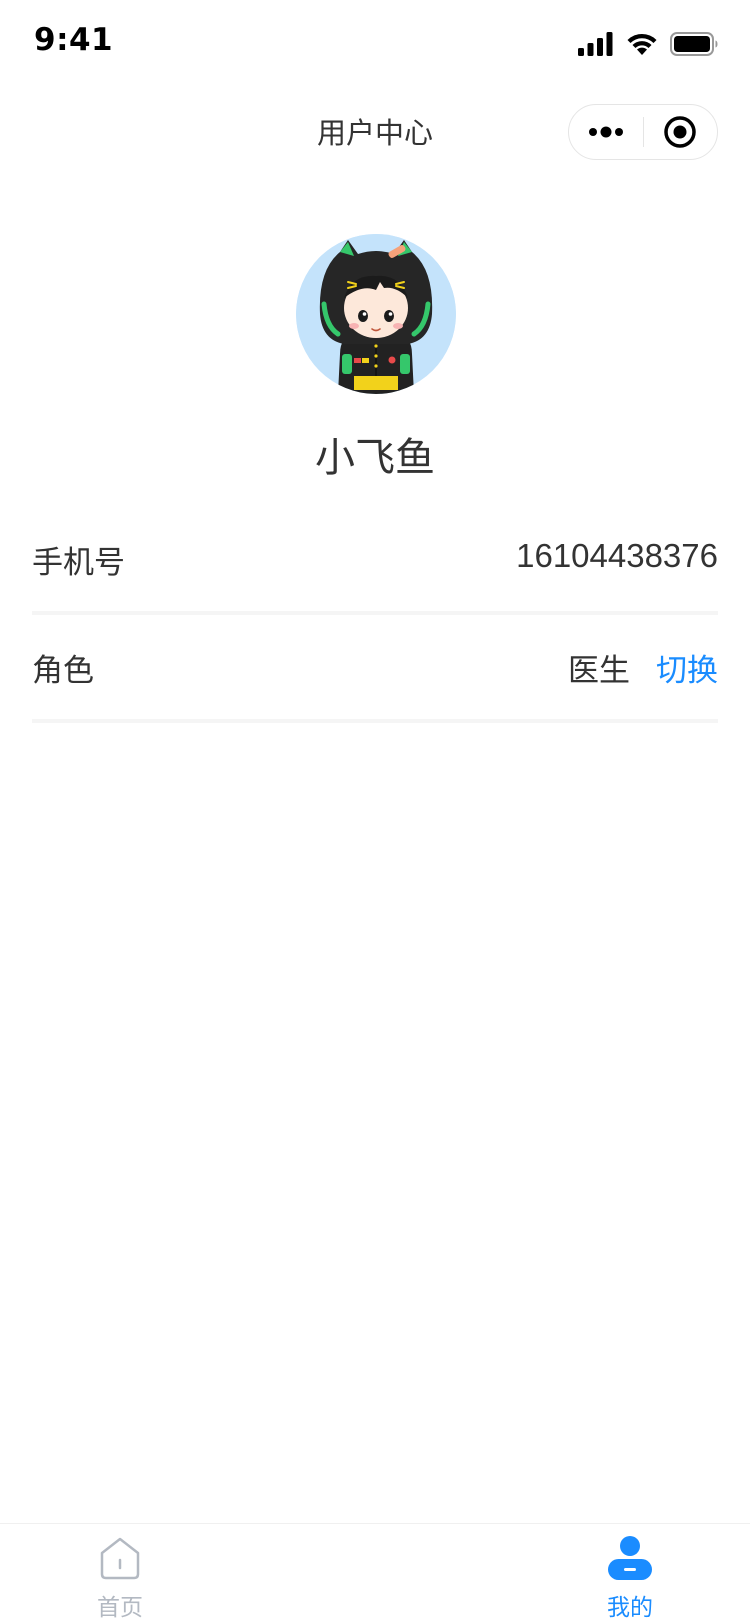  I want to click on avatar, so click(376, 314).